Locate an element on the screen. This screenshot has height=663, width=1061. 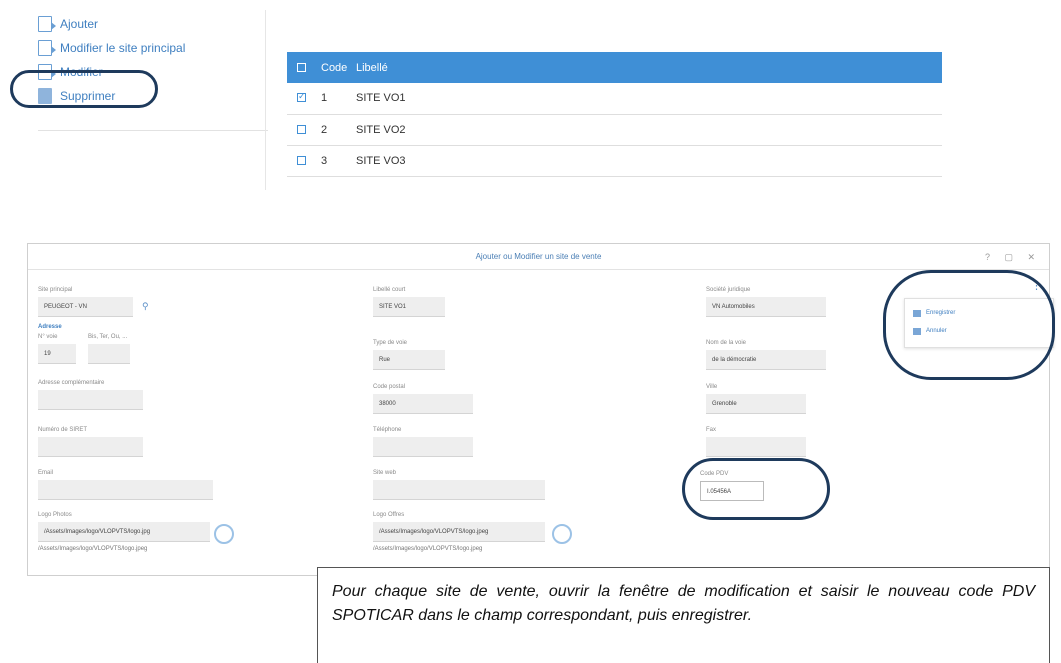
column-header-label: Libellé is located at coordinates (649, 67).